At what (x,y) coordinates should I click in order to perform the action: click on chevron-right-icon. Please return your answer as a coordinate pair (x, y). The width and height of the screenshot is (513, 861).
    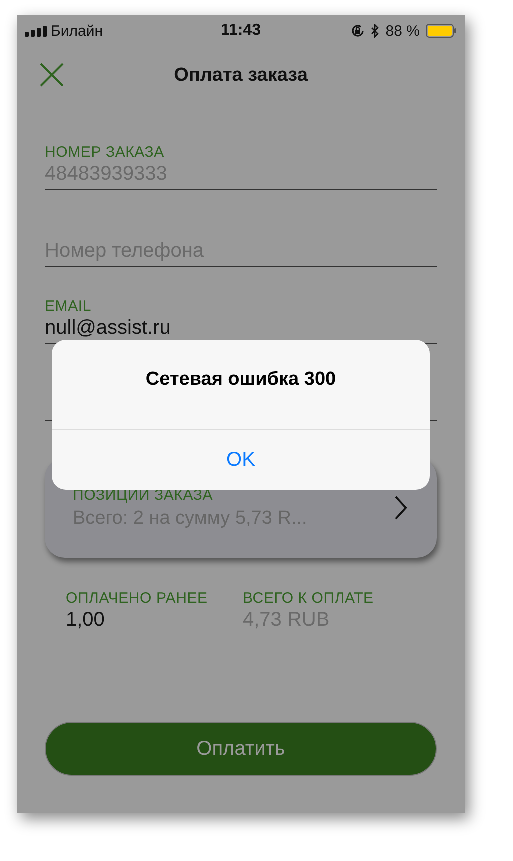
    Looking at the image, I should click on (401, 508).